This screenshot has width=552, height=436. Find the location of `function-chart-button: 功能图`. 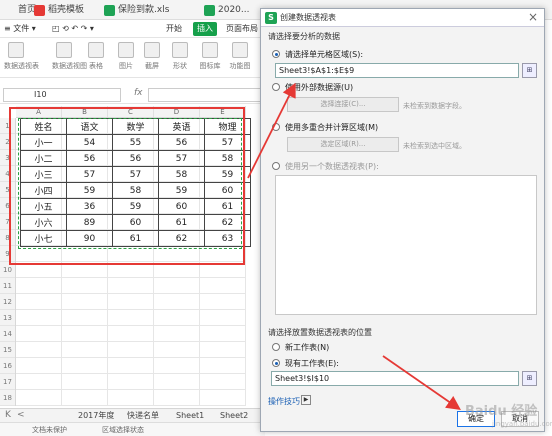

function-chart-button: 功能图 is located at coordinates (240, 56).